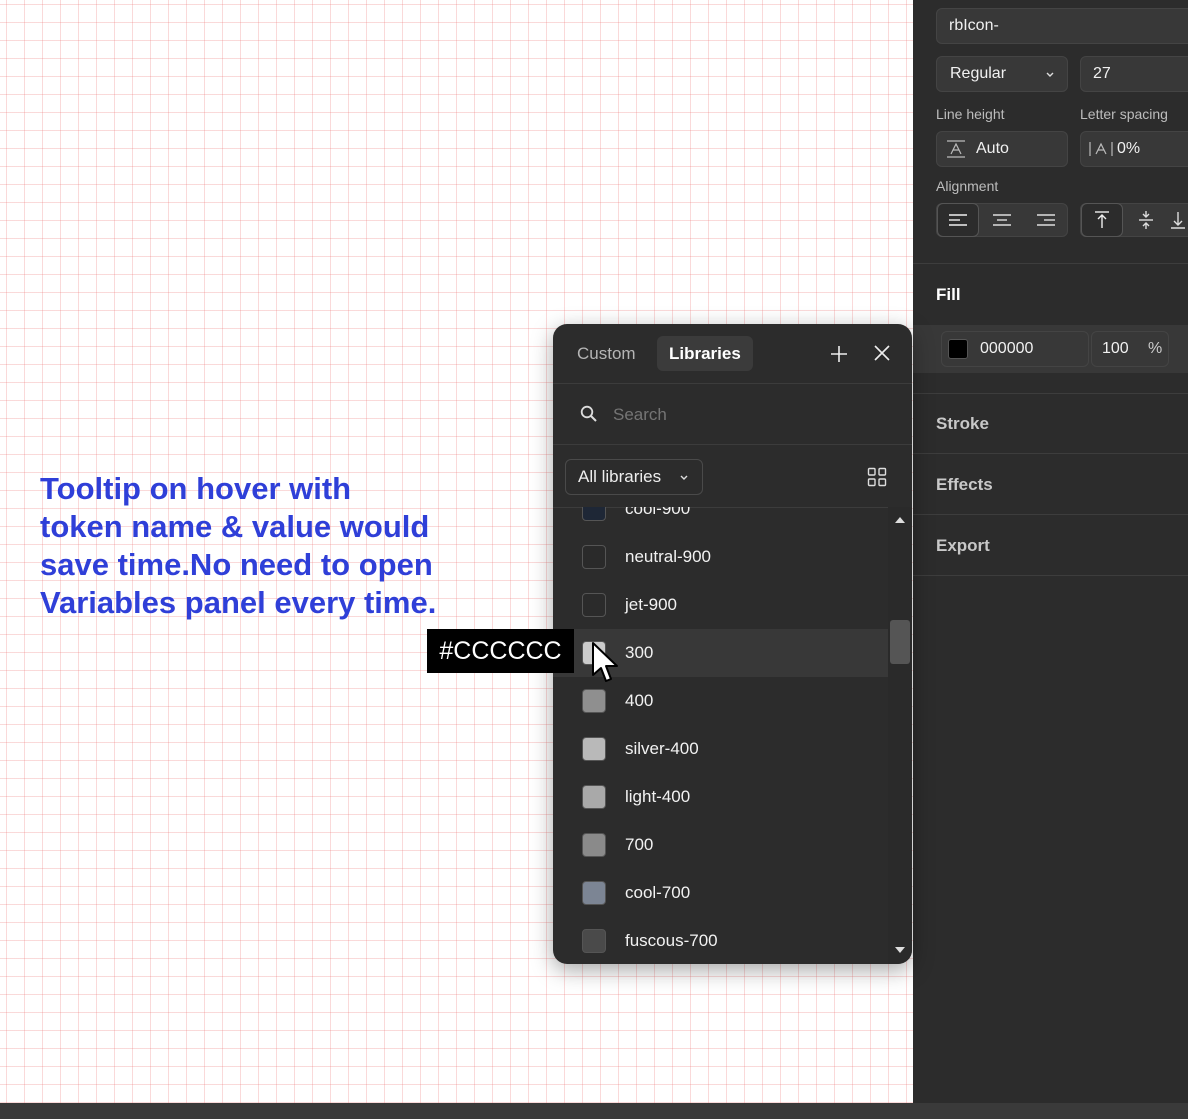 This screenshot has width=1188, height=1119. I want to click on plus-icon, so click(839, 354).